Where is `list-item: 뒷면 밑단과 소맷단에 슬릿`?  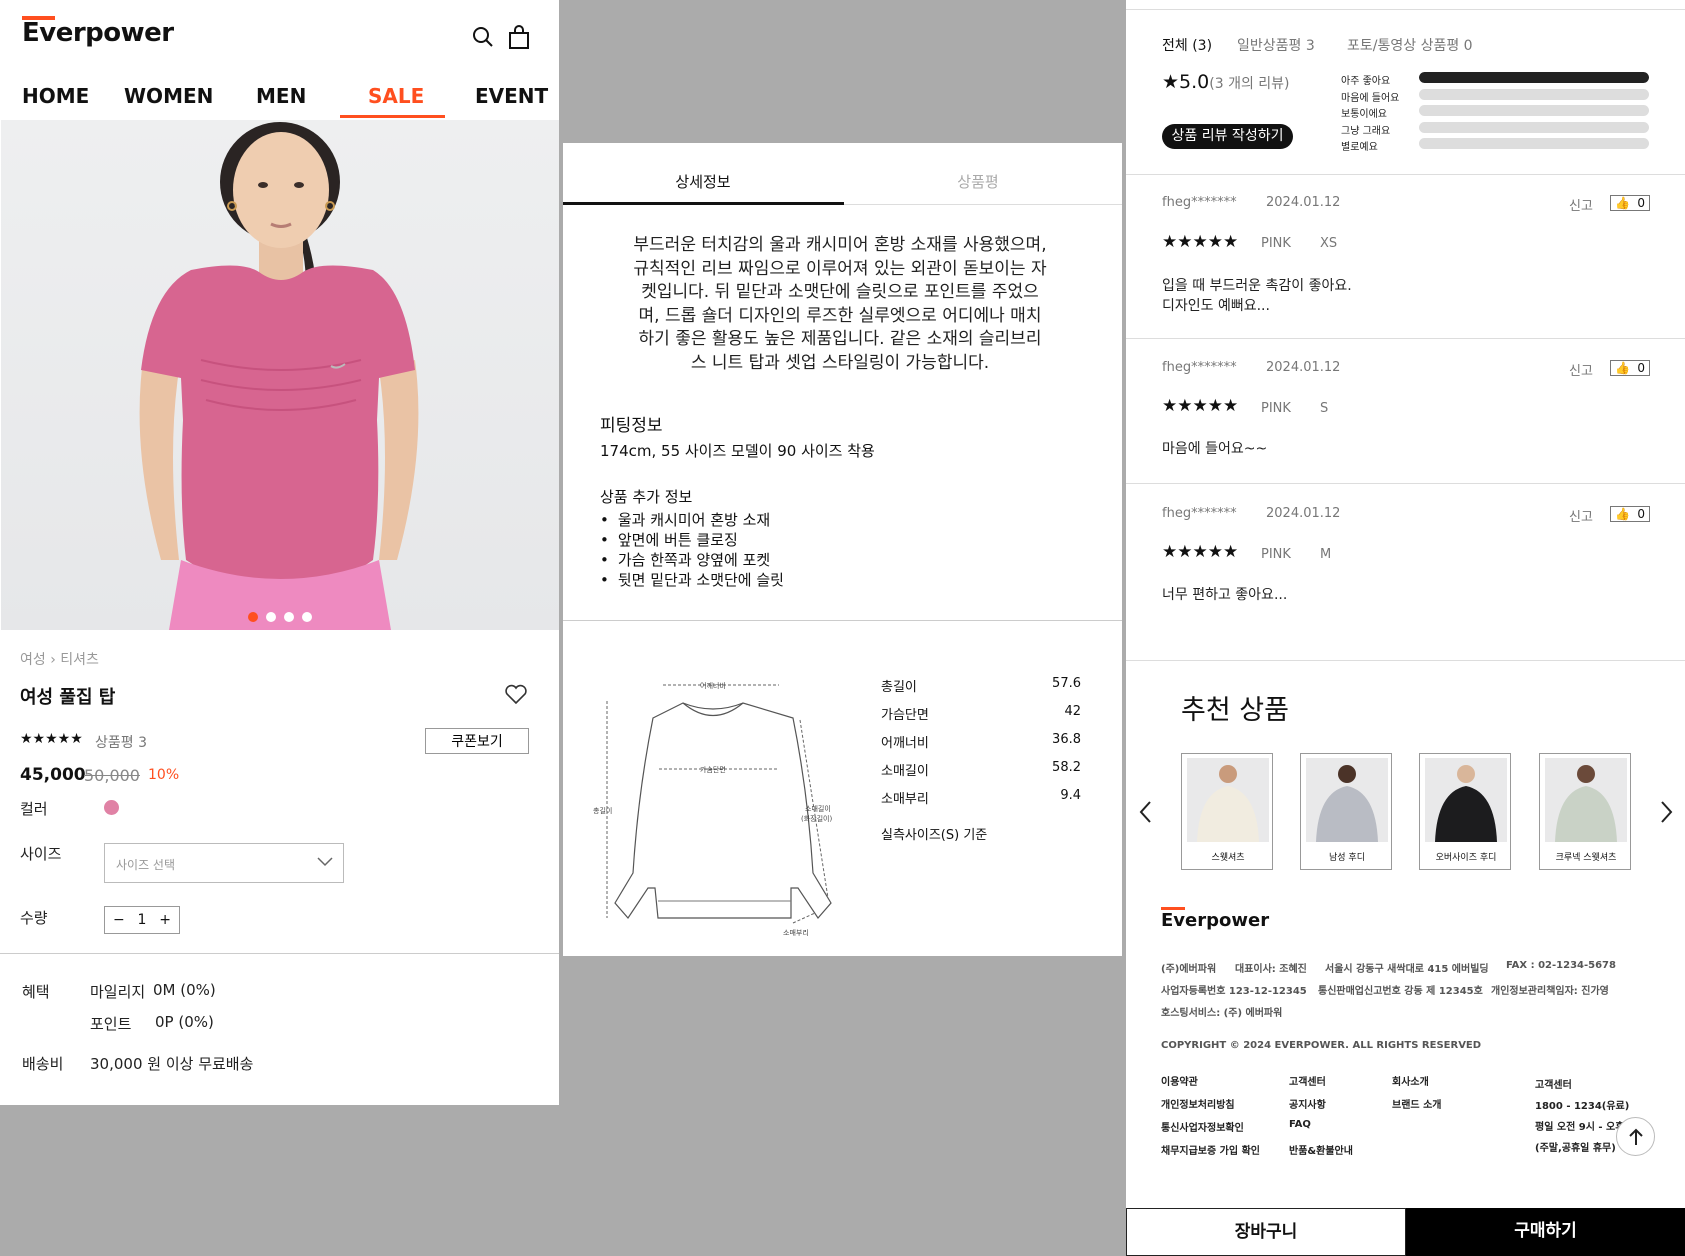
list-item: 뒷면 밑단과 소맷단에 슬릿 is located at coordinates (692, 580).